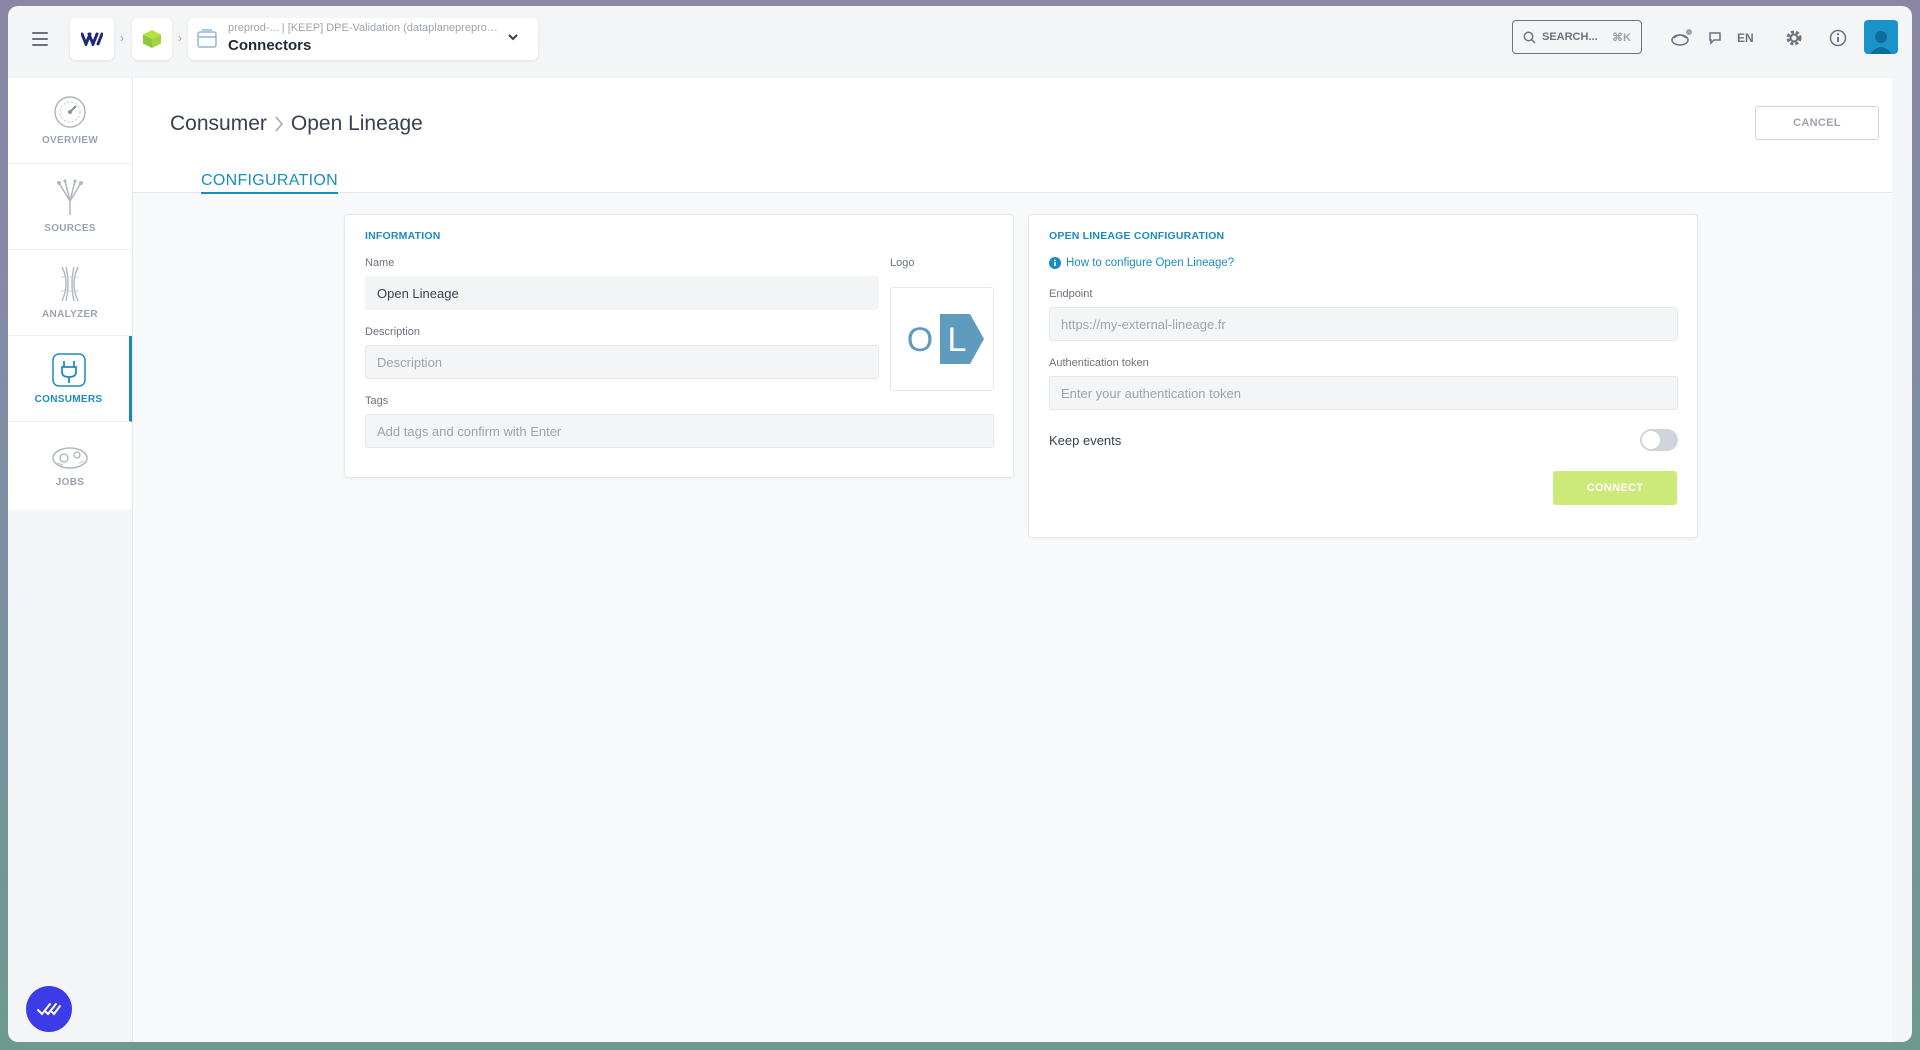 The image size is (1920, 1050). I want to click on sidebar-item-consumers: CONSUMERS, so click(70, 379).